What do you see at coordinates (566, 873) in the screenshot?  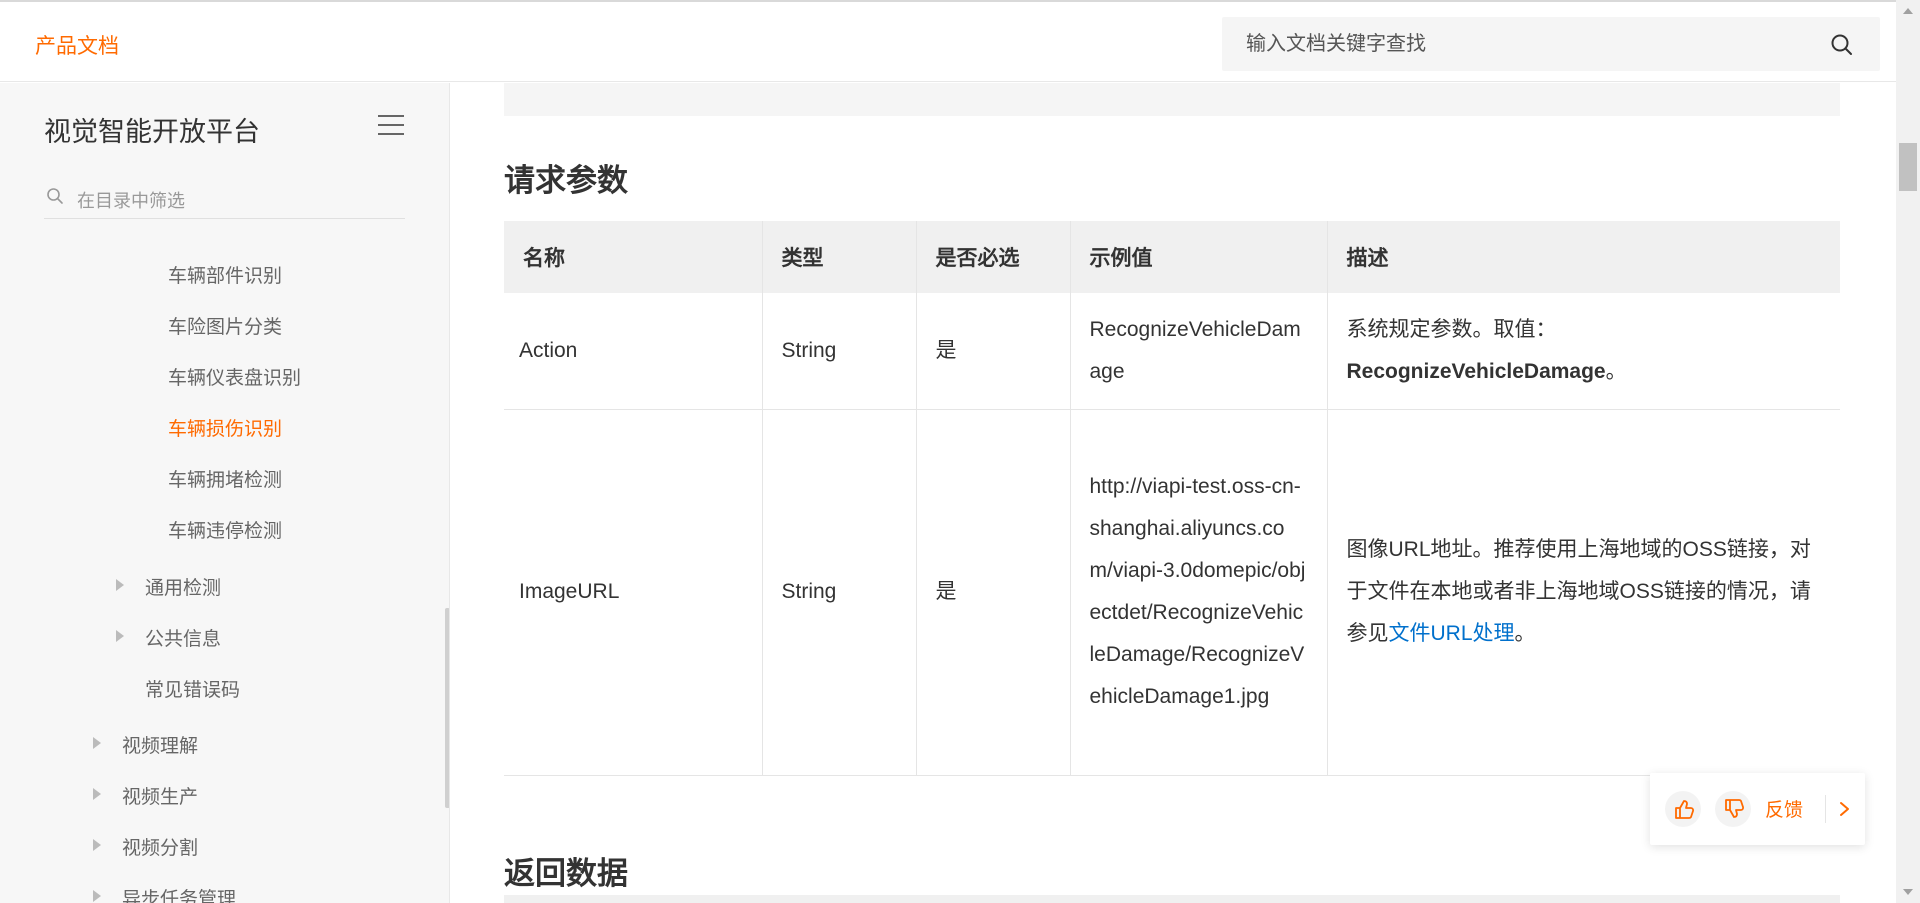 I see `section-title-response-data: 返回数据` at bounding box center [566, 873].